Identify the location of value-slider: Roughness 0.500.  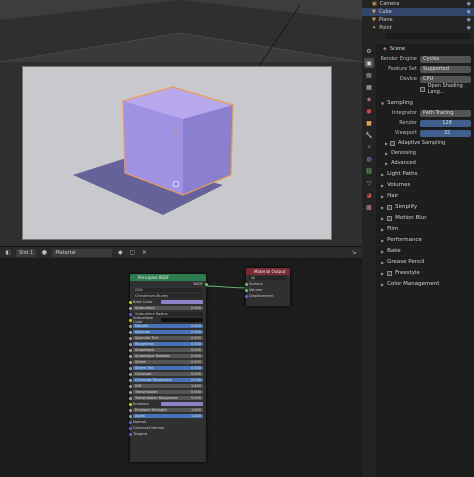
(168, 344).